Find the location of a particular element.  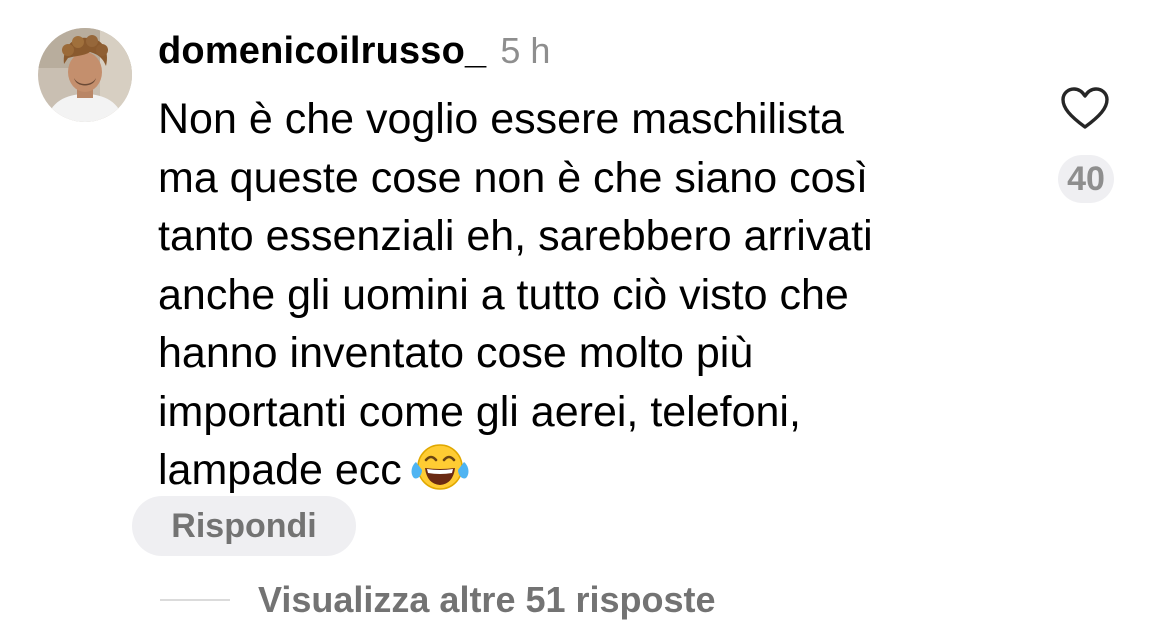

comment-header: domenicoilrusso_ 5 h is located at coordinates (354, 53).